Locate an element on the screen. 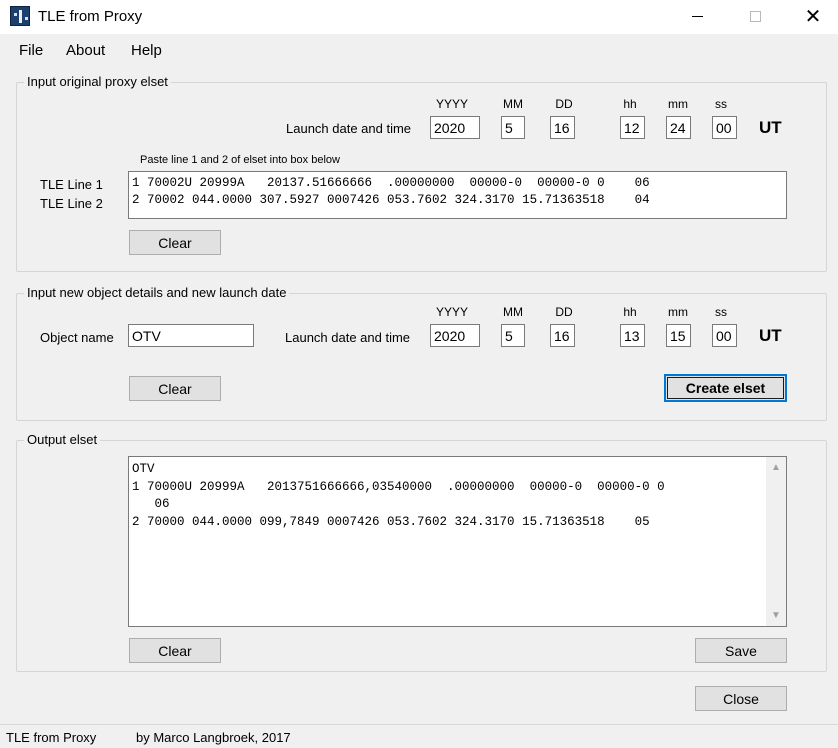  close-icon: ✕ is located at coordinates (813, 16).